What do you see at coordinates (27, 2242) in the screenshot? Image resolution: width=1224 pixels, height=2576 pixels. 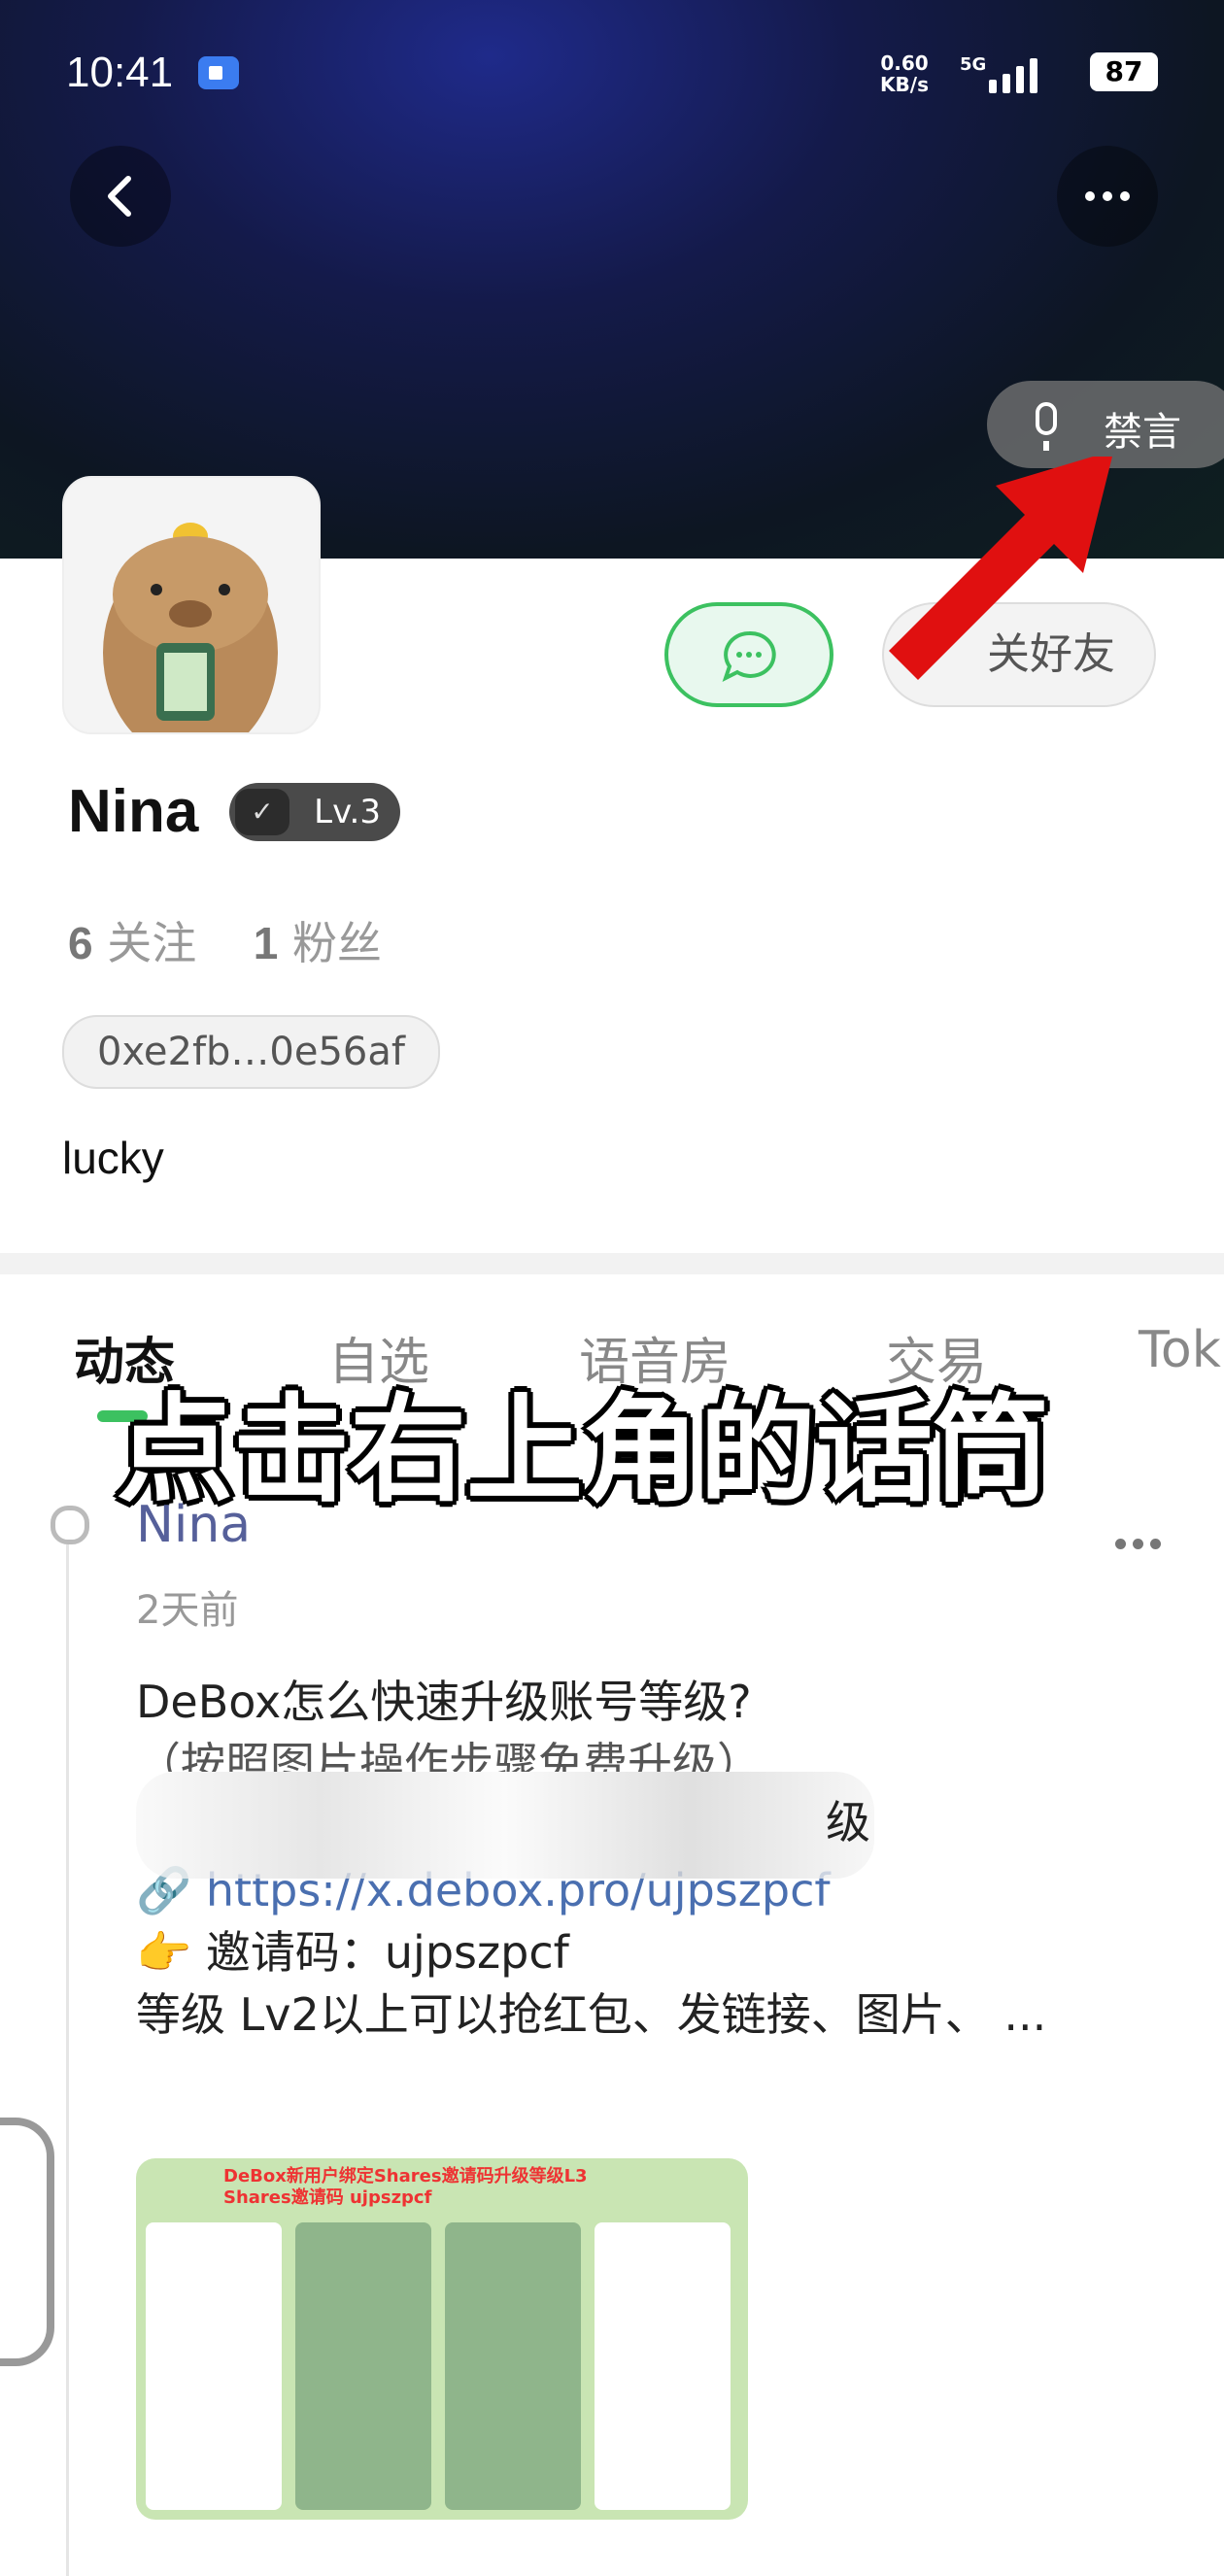 I see `decorative-swoosh` at bounding box center [27, 2242].